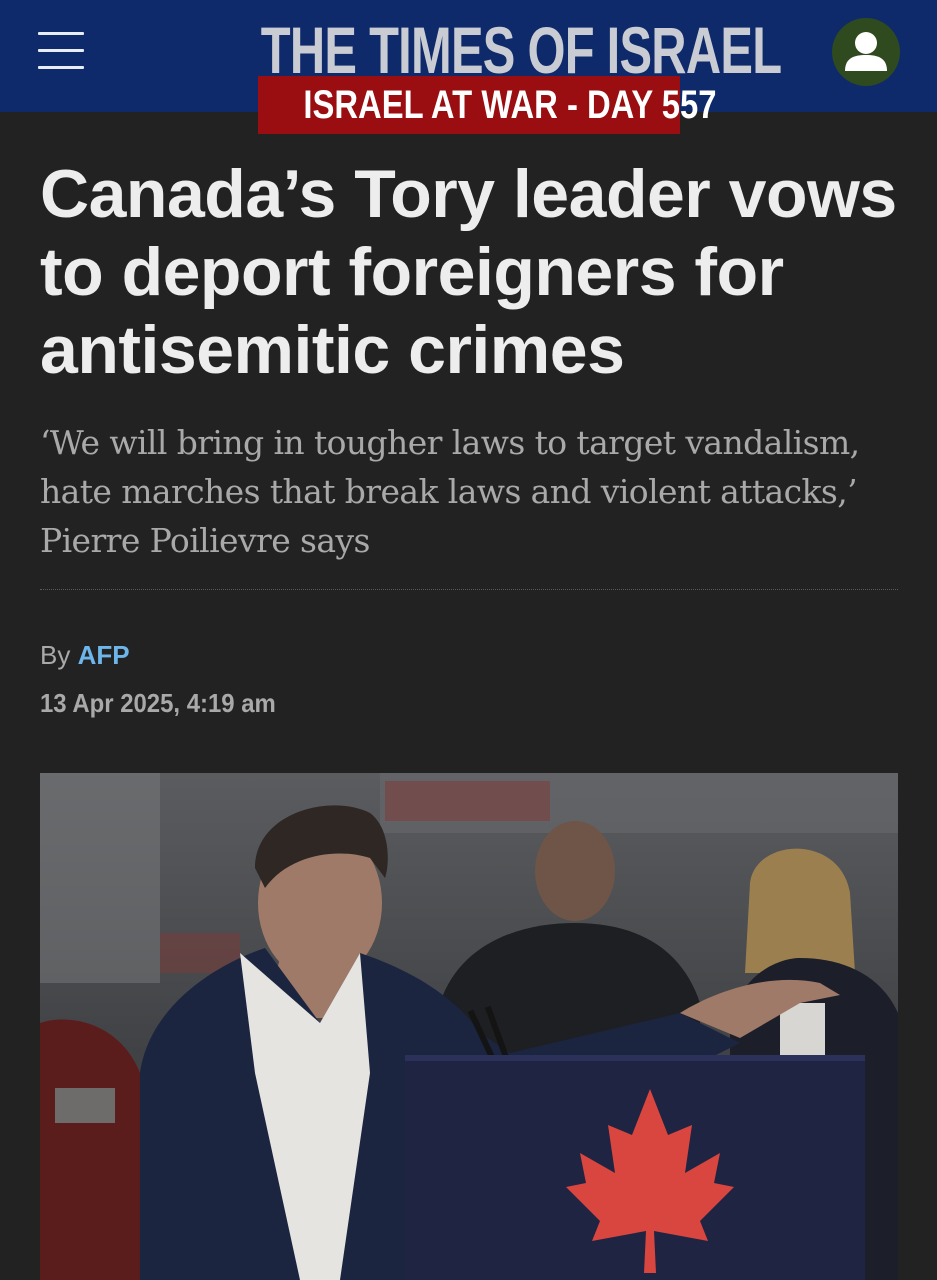 This screenshot has width=937, height=1280. I want to click on israel-at-war-banner: ISRAEL AT WAR - DAY 557, so click(487, 105).